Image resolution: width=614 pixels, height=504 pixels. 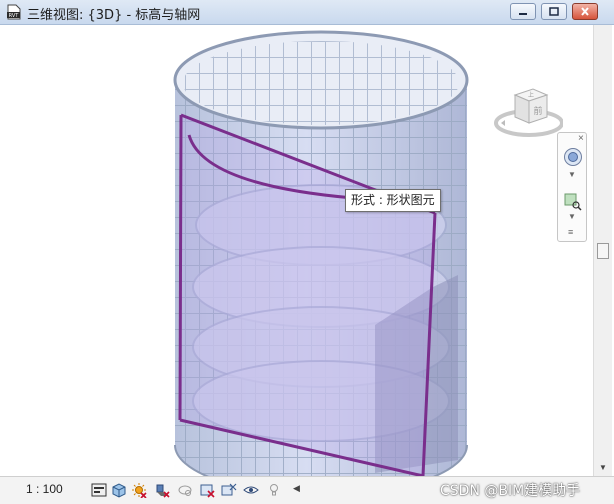 What do you see at coordinates (14, 16) in the screenshot?
I see `app-icon-label: RVT` at bounding box center [14, 16].